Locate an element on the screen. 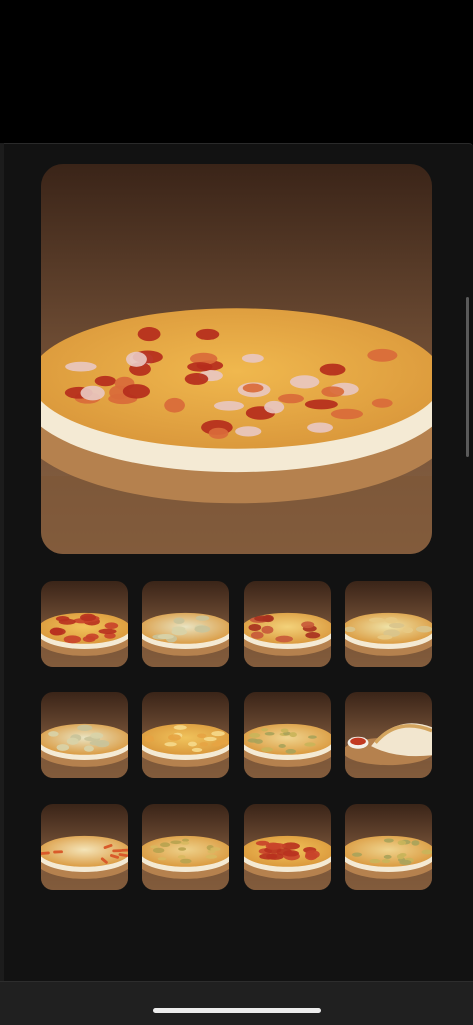 The image size is (473, 1025). top-area is located at coordinates (236, 71).